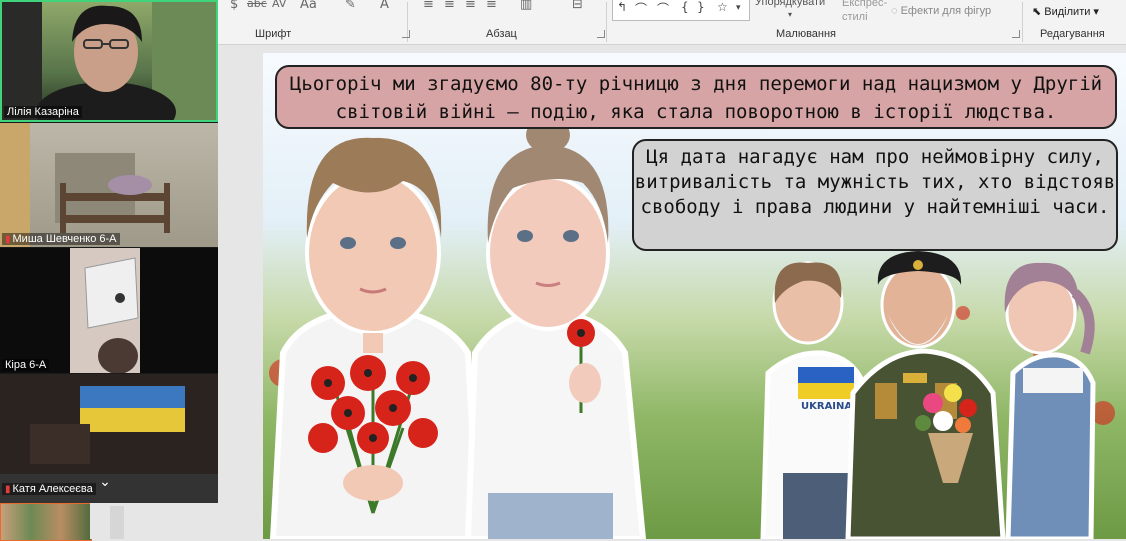 This screenshot has width=1126, height=541. What do you see at coordinates (257, 5) in the screenshot?
I see `strikethrough-icon: abc` at bounding box center [257, 5].